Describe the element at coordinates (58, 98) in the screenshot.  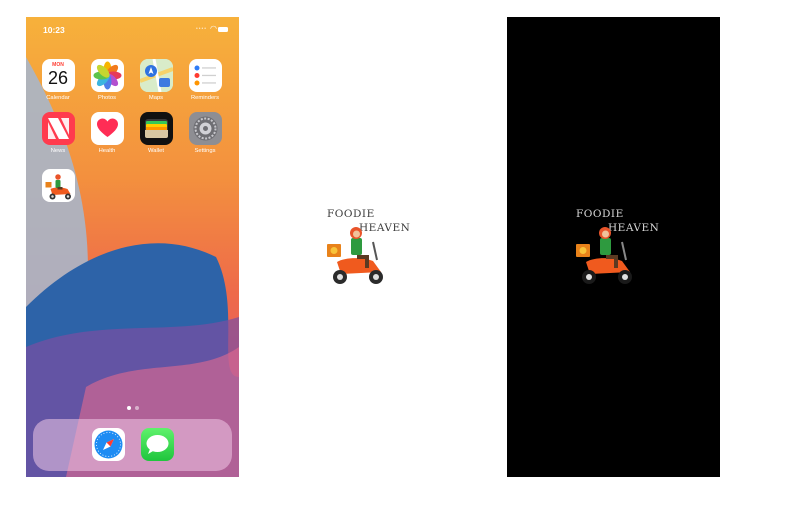
I see `app-label: Calendar` at that location.